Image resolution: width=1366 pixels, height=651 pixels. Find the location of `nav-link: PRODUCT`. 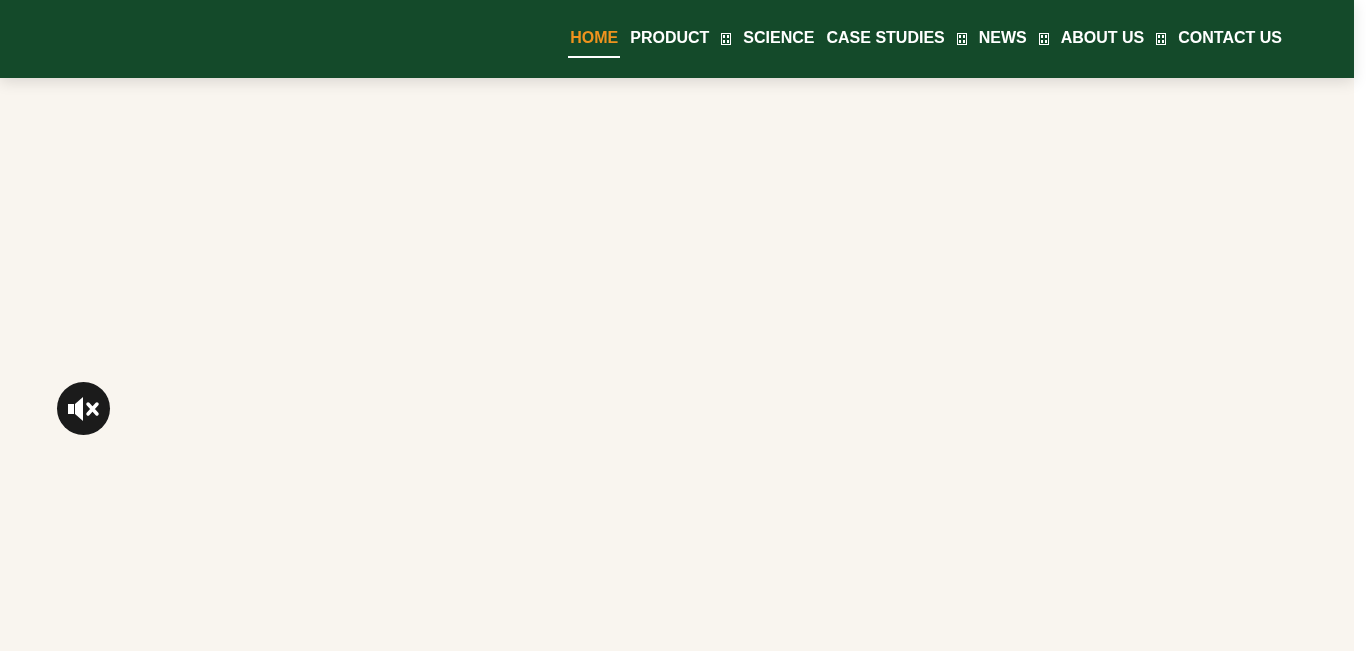

nav-link: PRODUCT is located at coordinates (670, 39).